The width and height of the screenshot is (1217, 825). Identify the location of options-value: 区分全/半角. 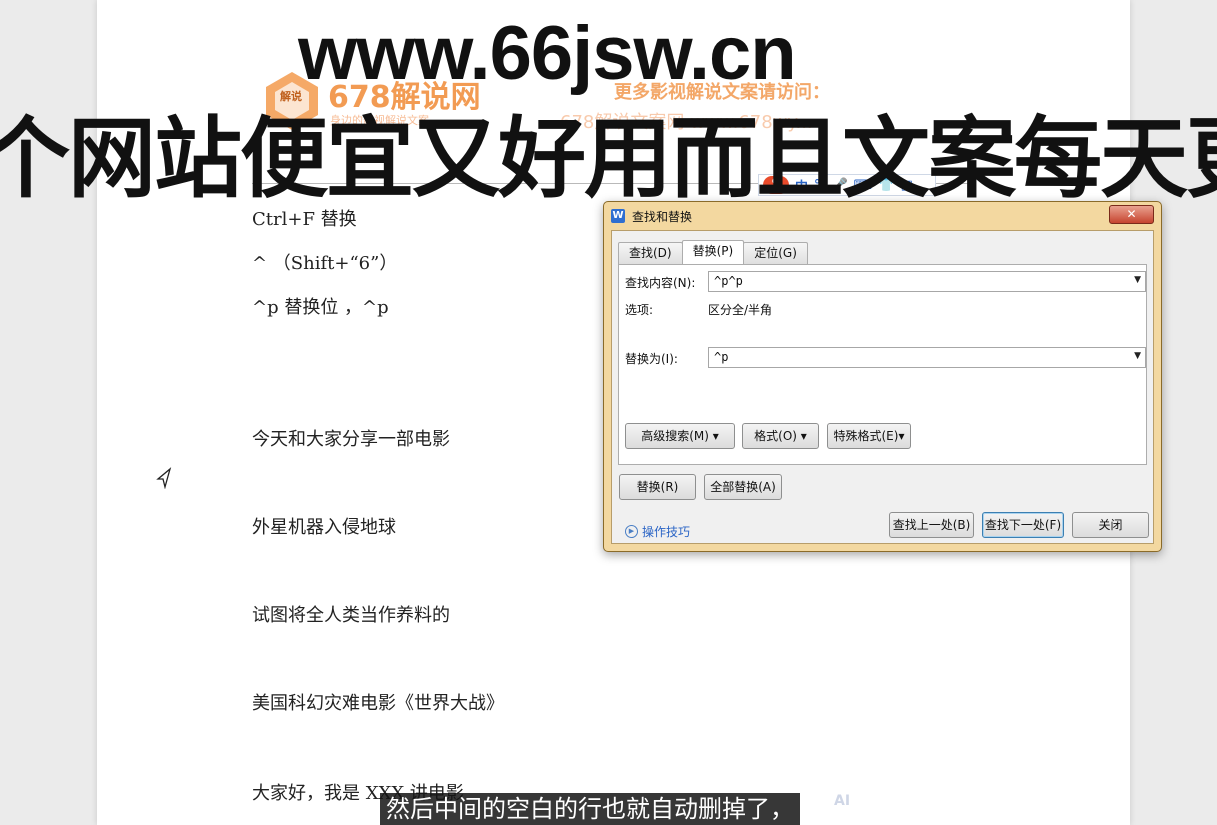
(740, 310).